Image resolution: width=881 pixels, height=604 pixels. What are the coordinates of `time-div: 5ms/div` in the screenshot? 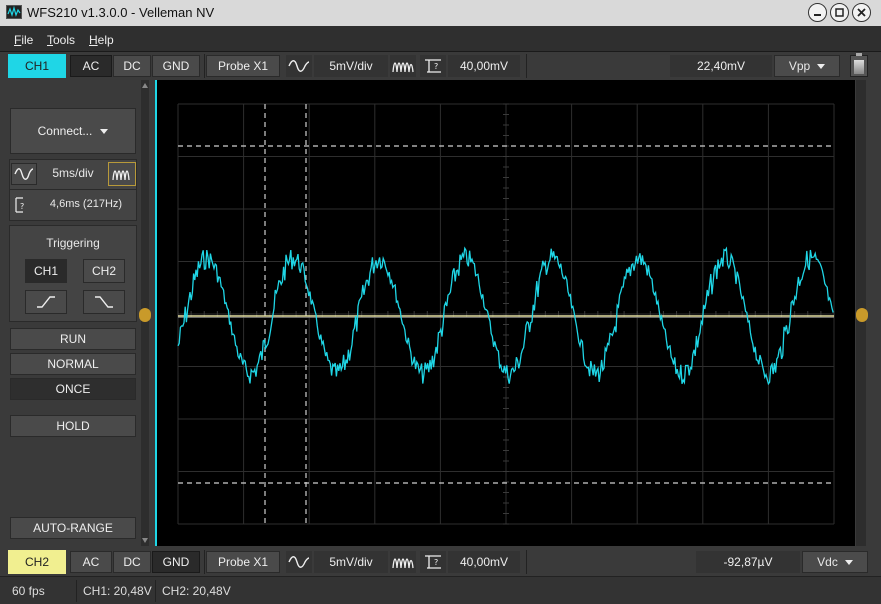 It's located at (73, 173).